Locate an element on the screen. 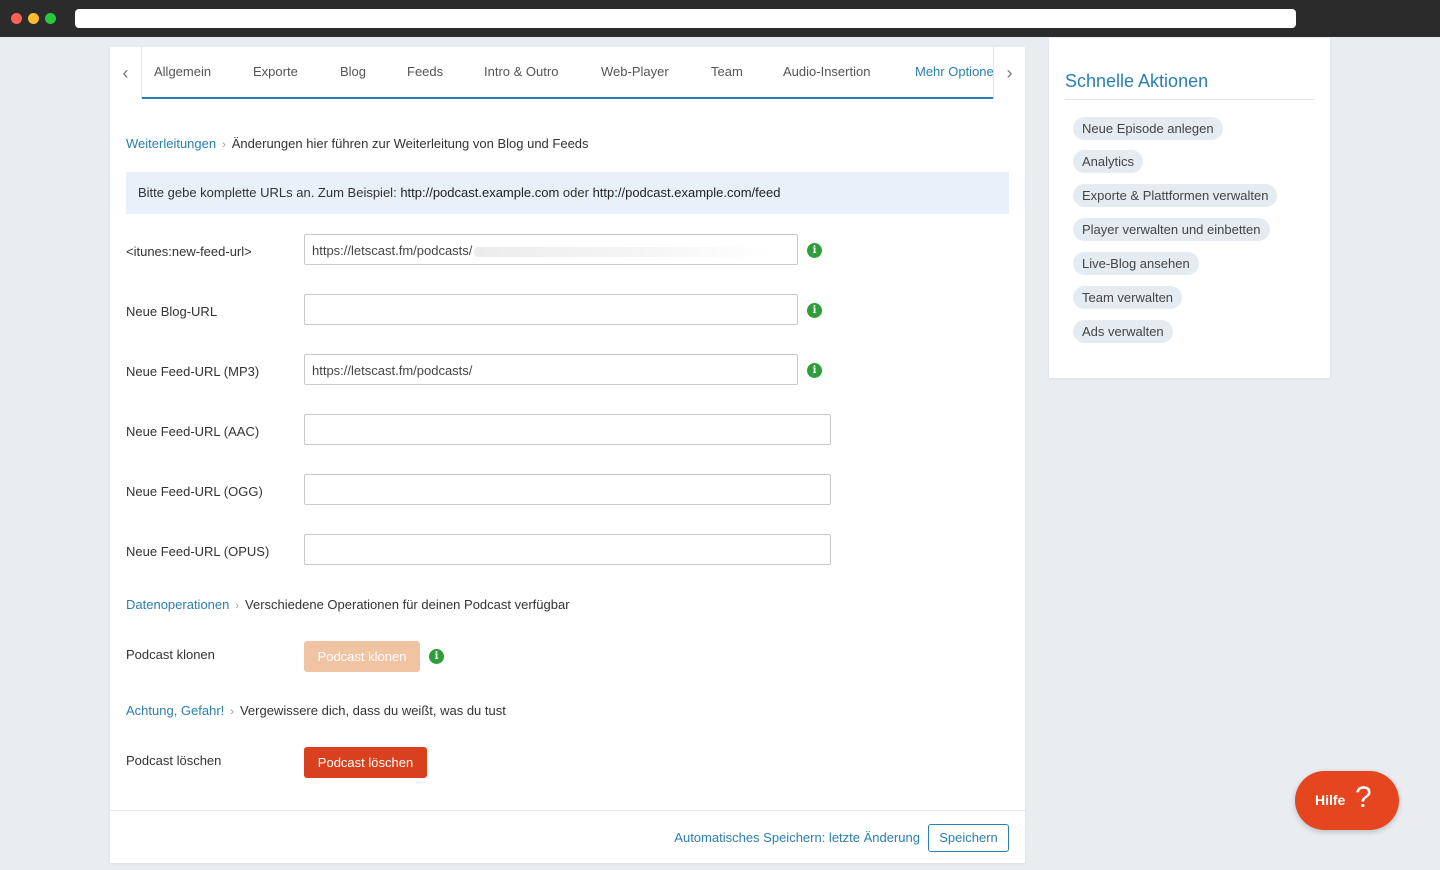 The width and height of the screenshot is (1440, 870). tab-feeds: Feeds is located at coordinates (425, 71).